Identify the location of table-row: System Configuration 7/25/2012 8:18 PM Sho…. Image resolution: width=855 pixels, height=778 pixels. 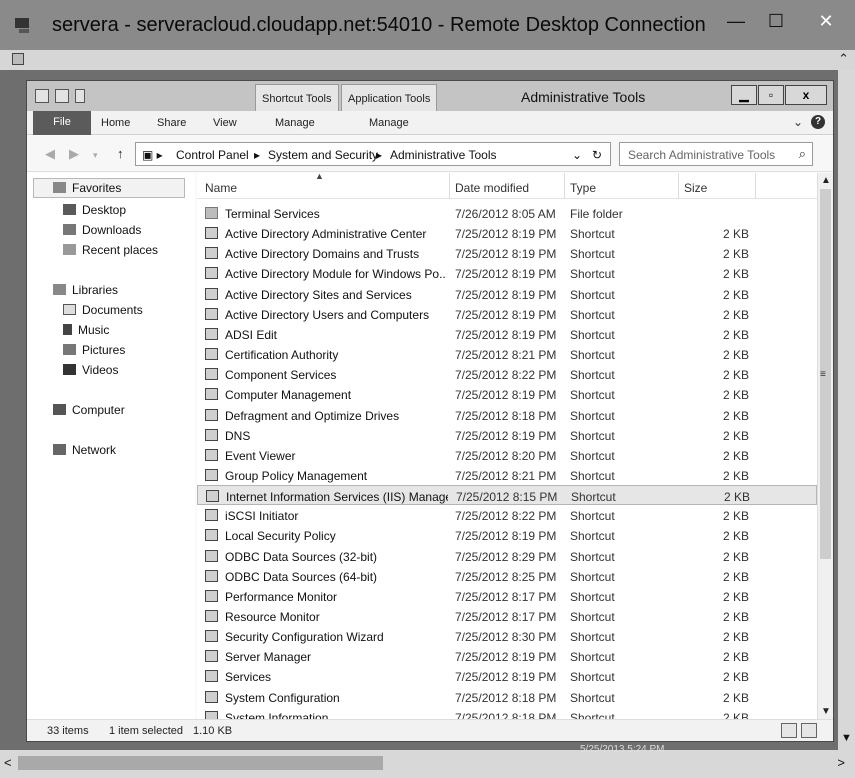
(507, 697).